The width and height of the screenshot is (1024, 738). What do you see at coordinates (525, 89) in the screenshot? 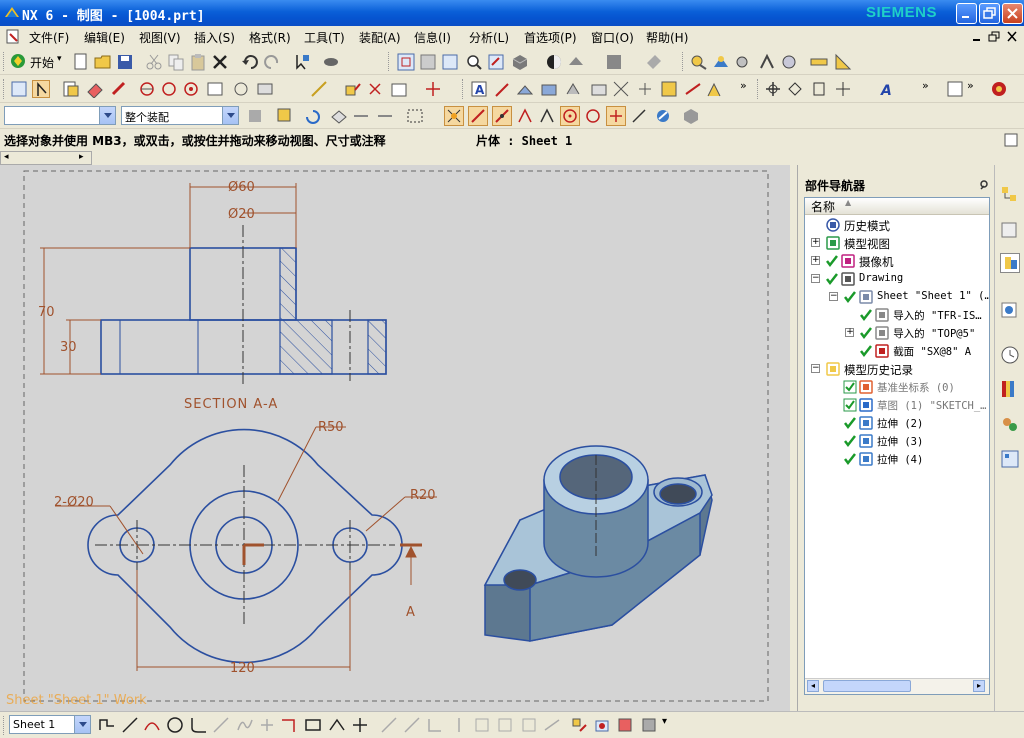
I see `datum-target-icon` at bounding box center [525, 89].